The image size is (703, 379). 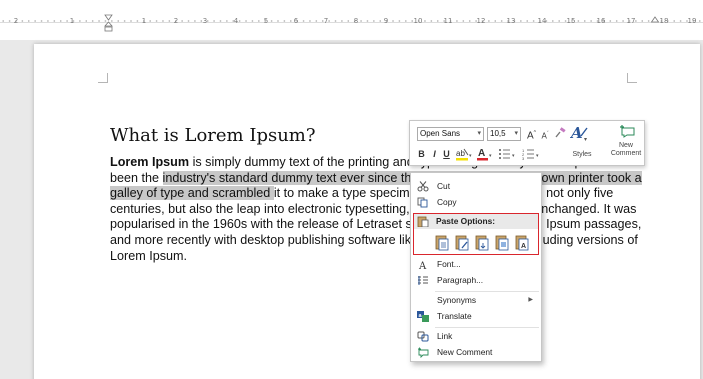 I want to click on menu-item-new-comment: New Comment, so click(x=476, y=352).